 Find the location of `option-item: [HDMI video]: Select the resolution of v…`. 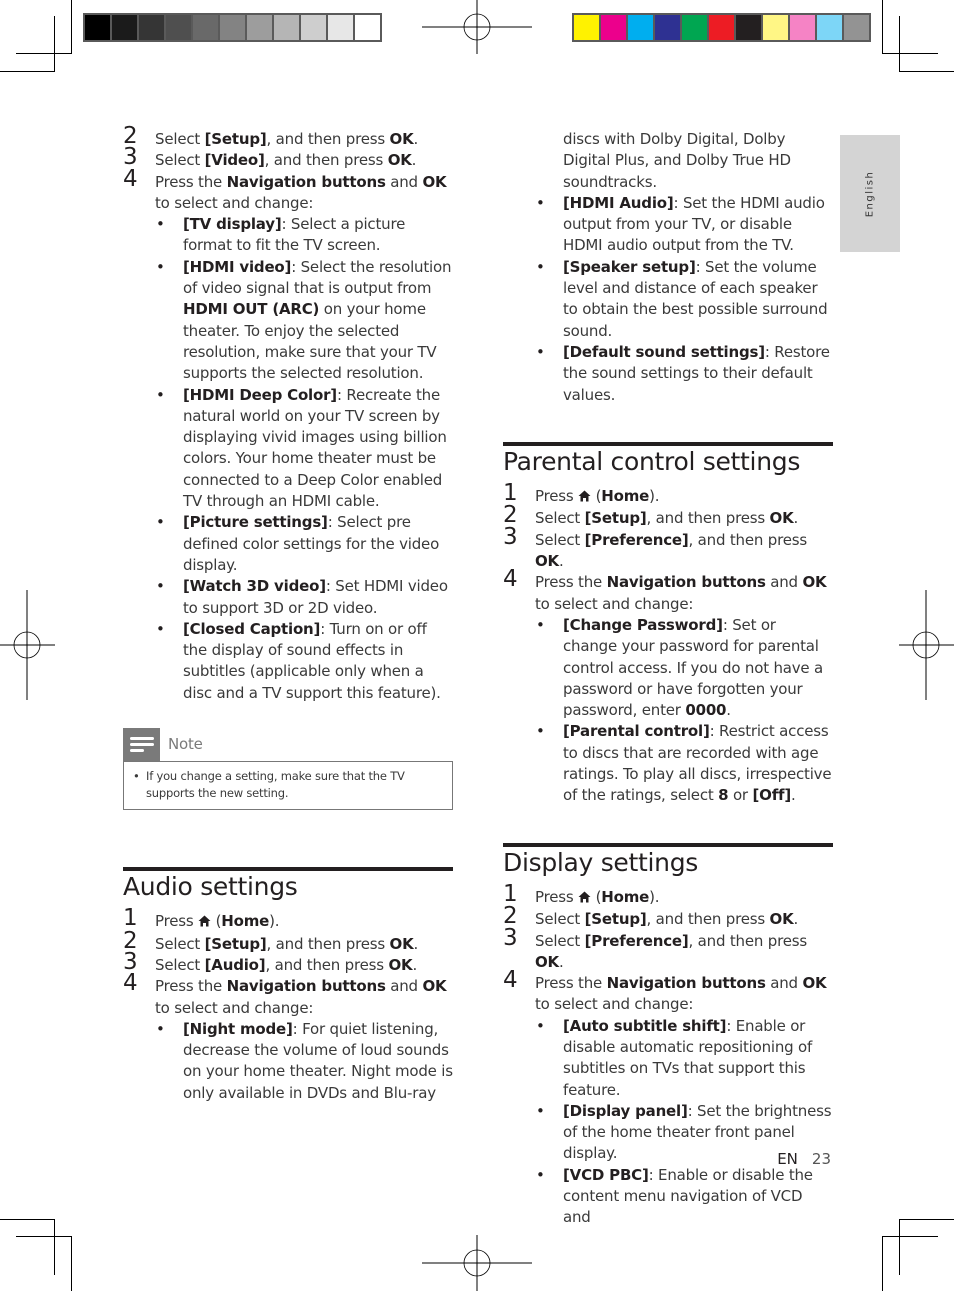

option-item: [HDMI video]: Select the resolution of v… is located at coordinates (304, 321).